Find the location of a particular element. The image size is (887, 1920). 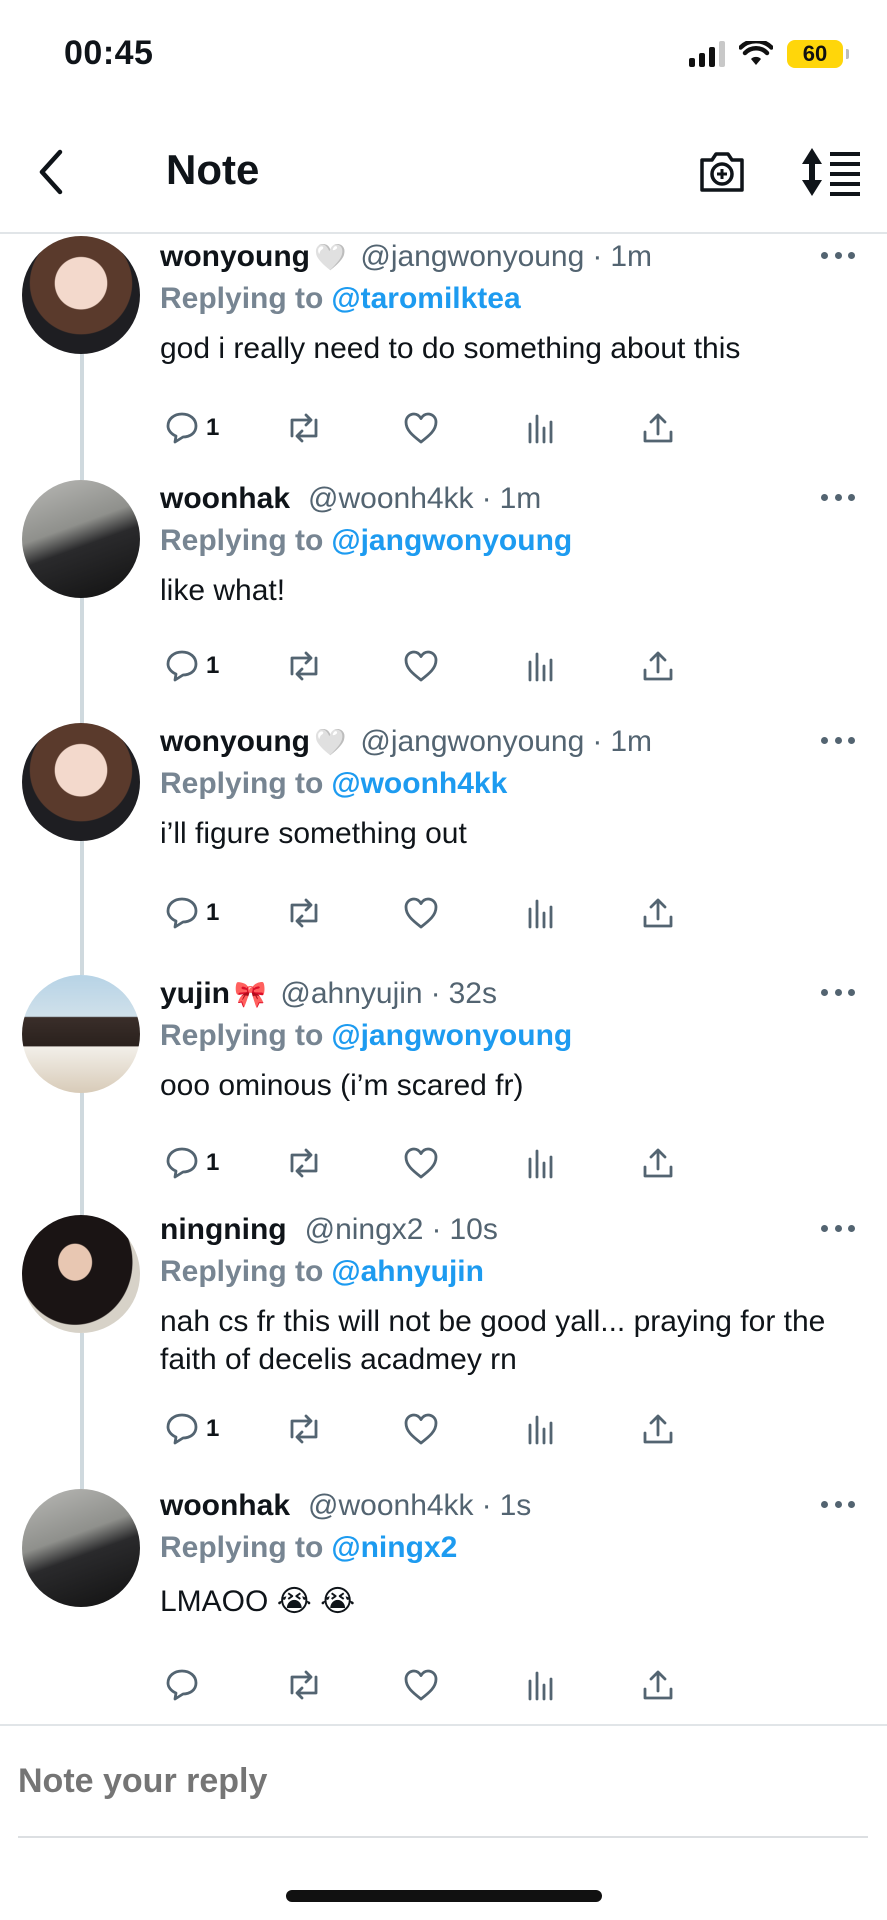

tweet-text: ooo ominous (i’m scared fr) is located at coordinates (342, 1085).